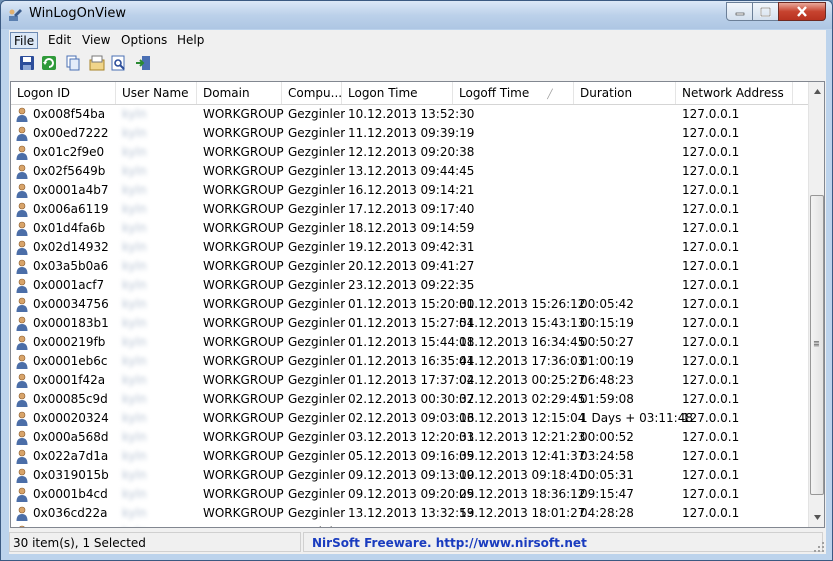 The width and height of the screenshot is (833, 561). I want to click on column-domain: Domain, so click(239, 93).